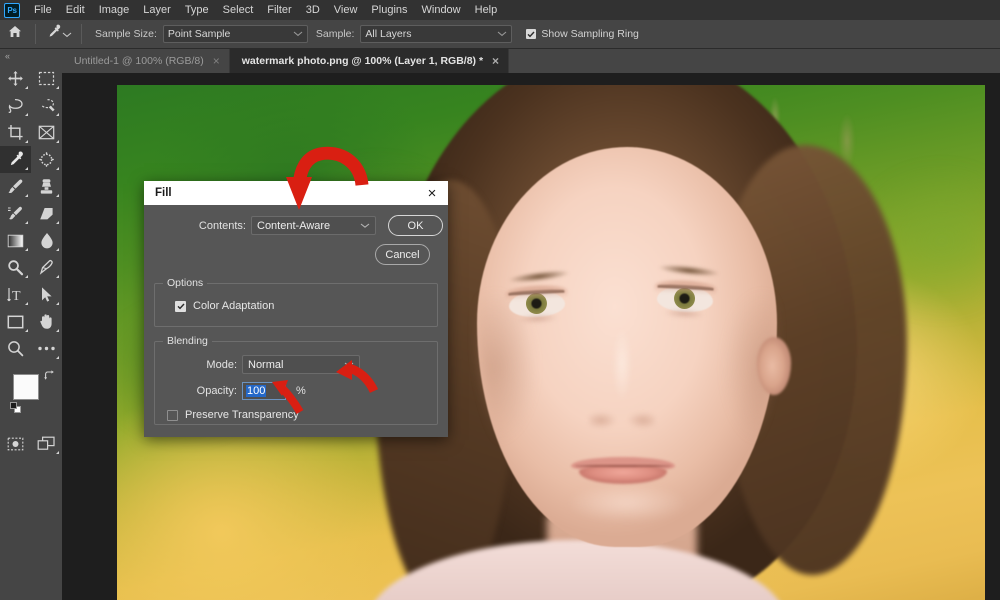 The height and width of the screenshot is (600, 1000). Describe the element at coordinates (15, 321) in the screenshot. I see `rectangle-tool` at that location.